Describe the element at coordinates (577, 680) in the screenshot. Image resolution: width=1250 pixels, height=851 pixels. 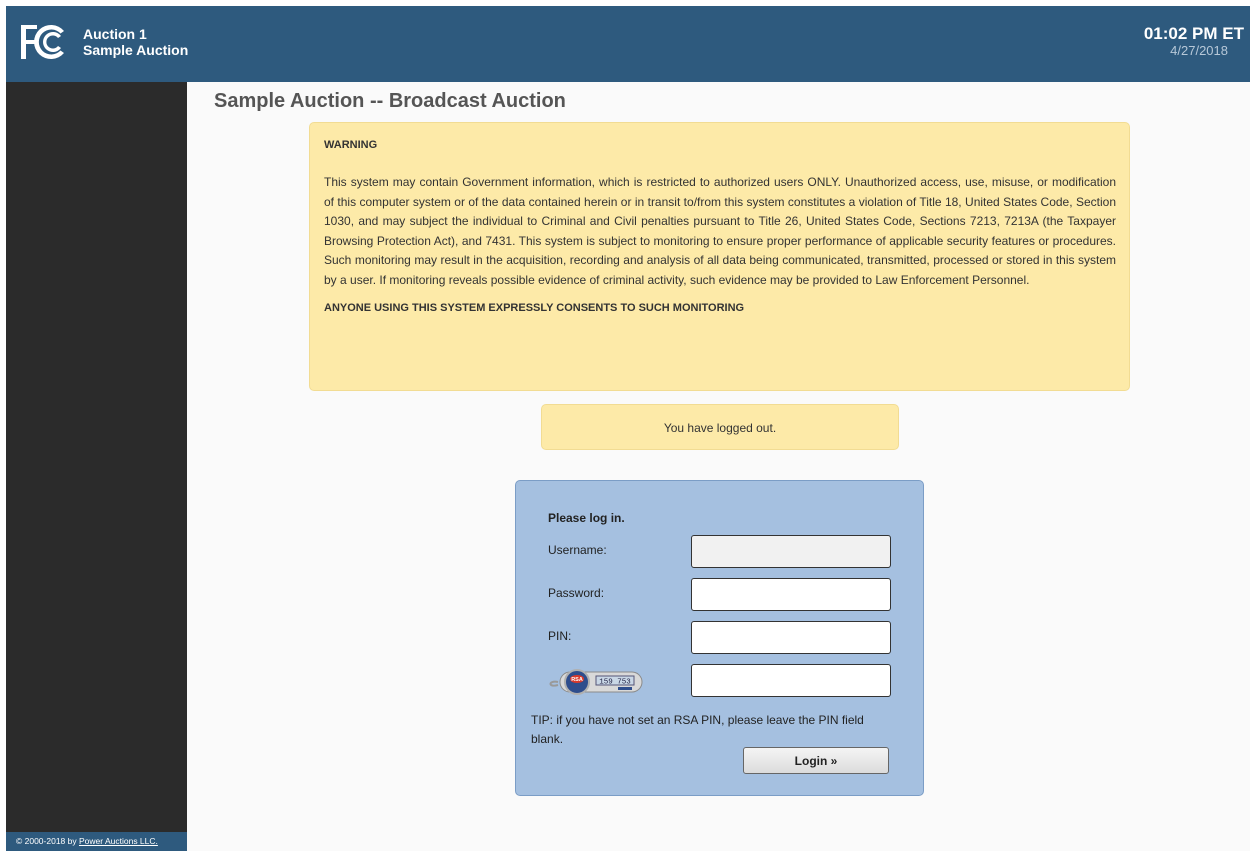
I see `svg-text: RSA` at that location.